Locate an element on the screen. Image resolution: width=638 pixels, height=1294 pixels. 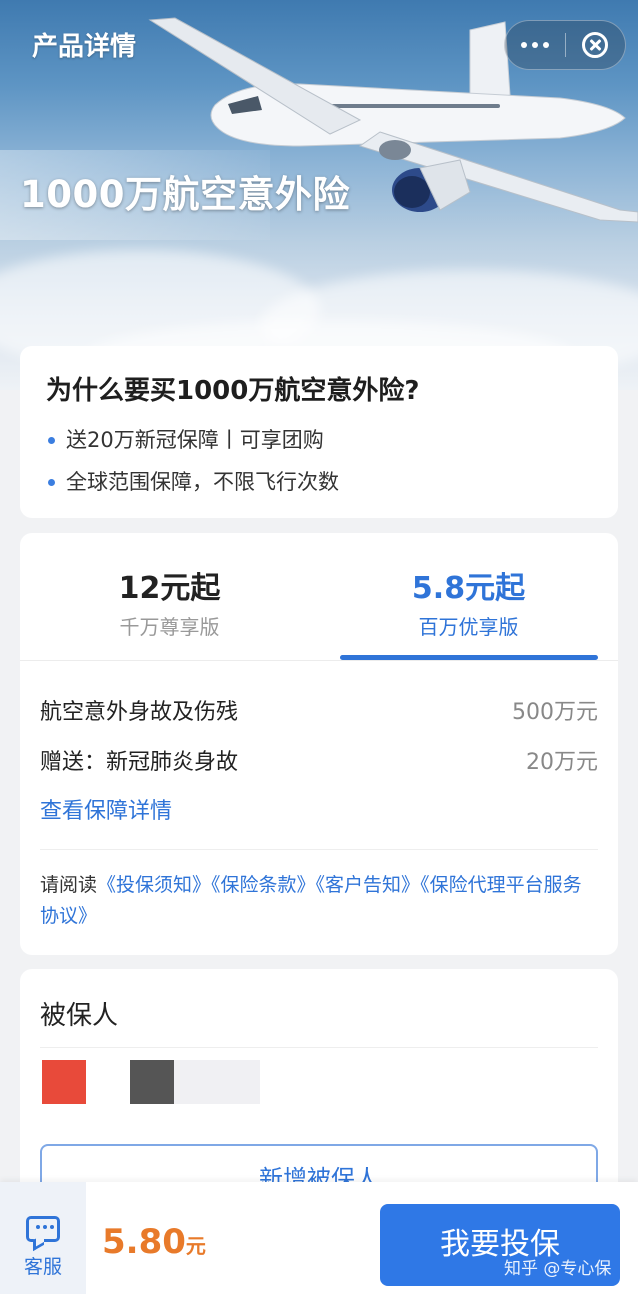
more-icon is located at coordinates (535, 45).